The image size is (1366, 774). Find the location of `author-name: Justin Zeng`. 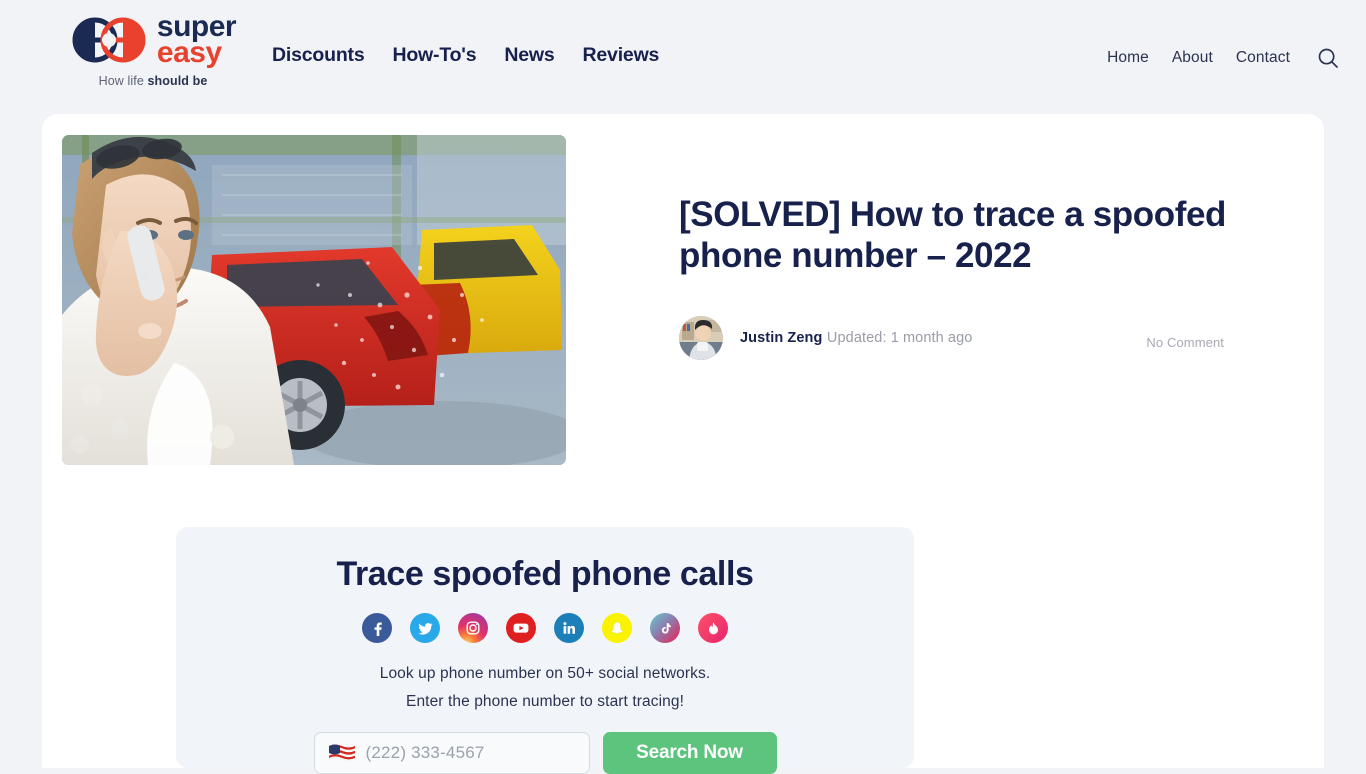

author-name: Justin Zeng is located at coordinates (781, 338).